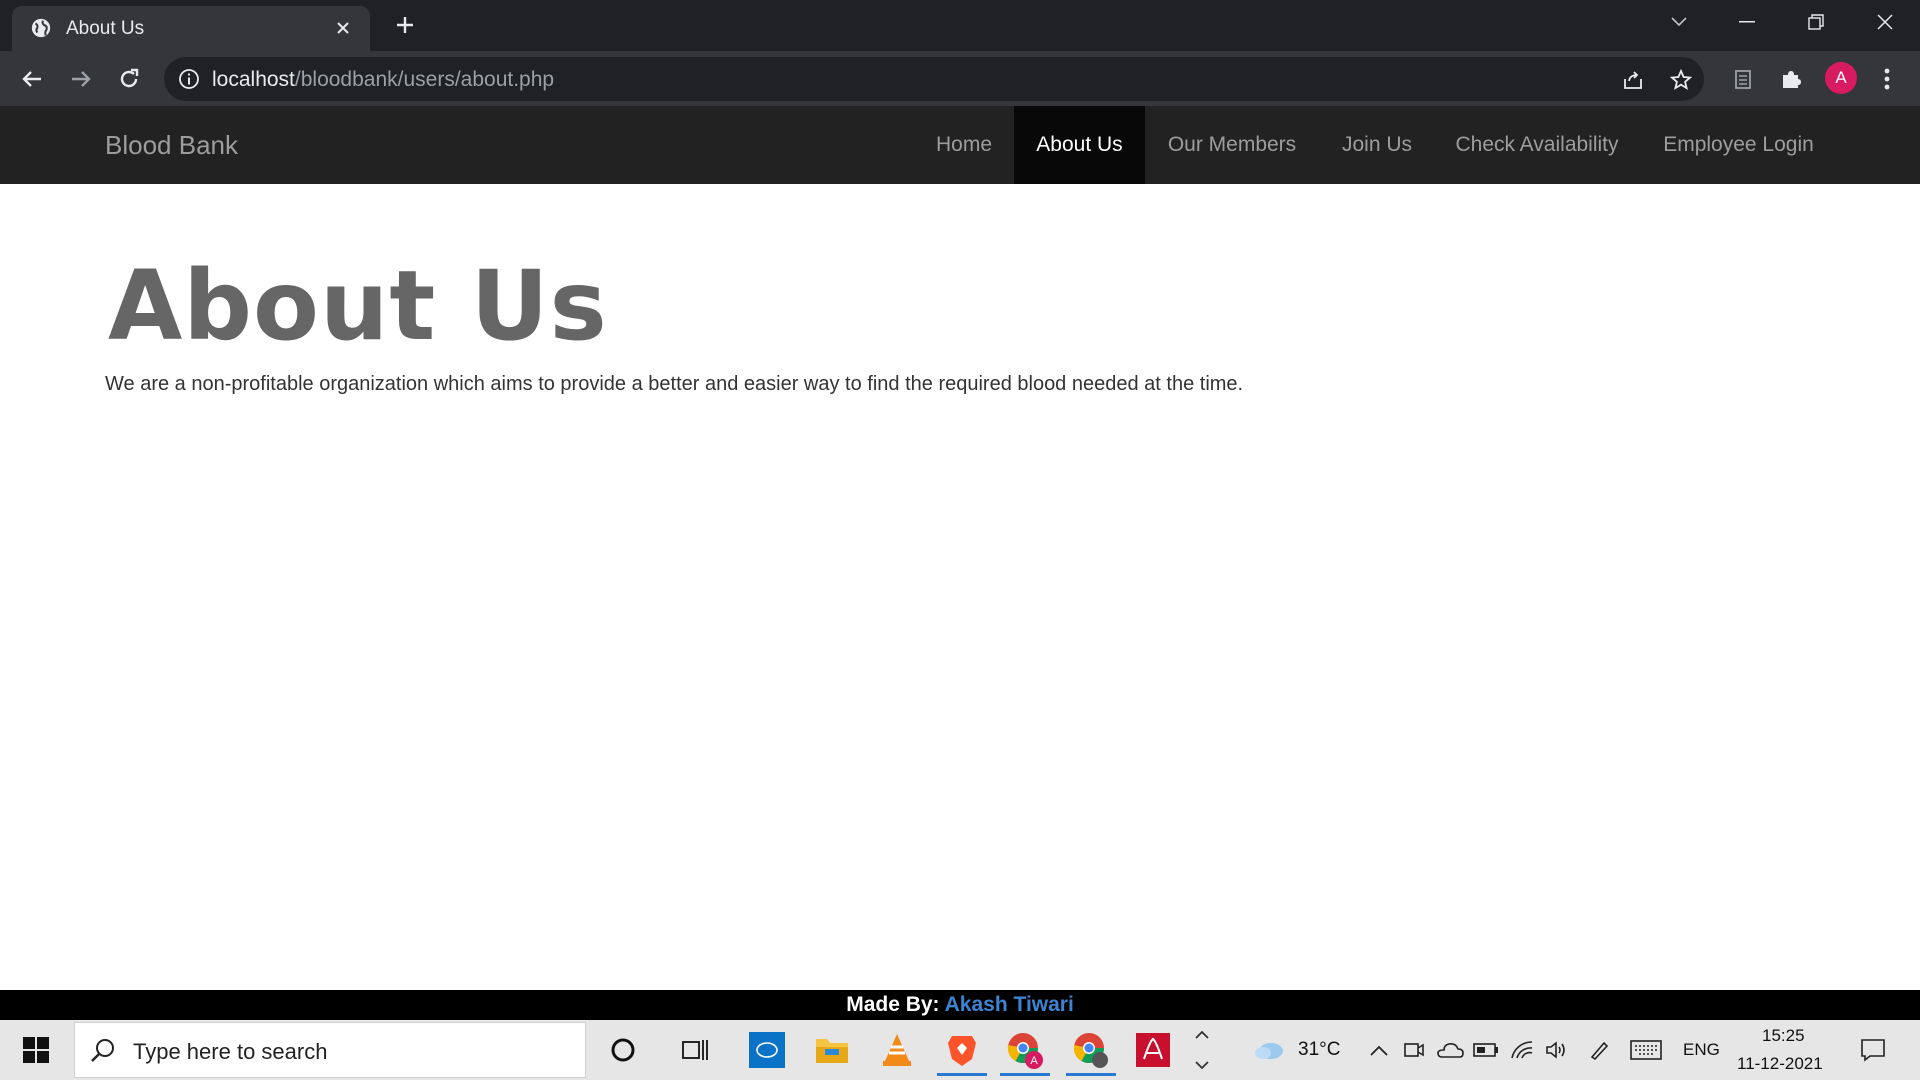 Image resolution: width=1920 pixels, height=1080 pixels. I want to click on nav-check-availability: Check Availability, so click(1537, 145).